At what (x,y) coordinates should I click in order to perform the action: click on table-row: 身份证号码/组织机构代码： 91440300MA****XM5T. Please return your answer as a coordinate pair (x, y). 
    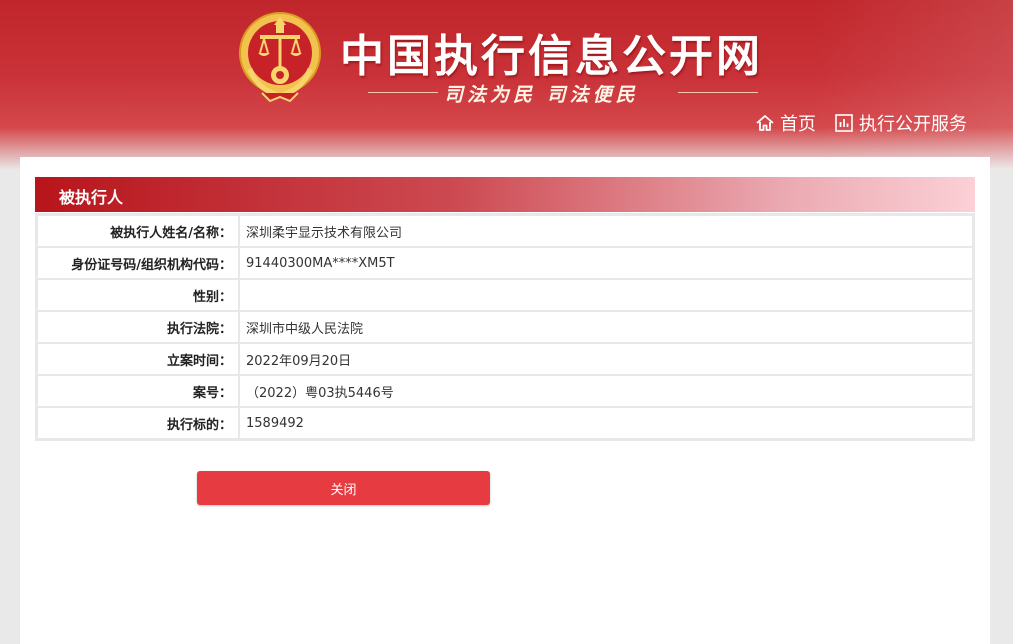
    Looking at the image, I should click on (505, 263).